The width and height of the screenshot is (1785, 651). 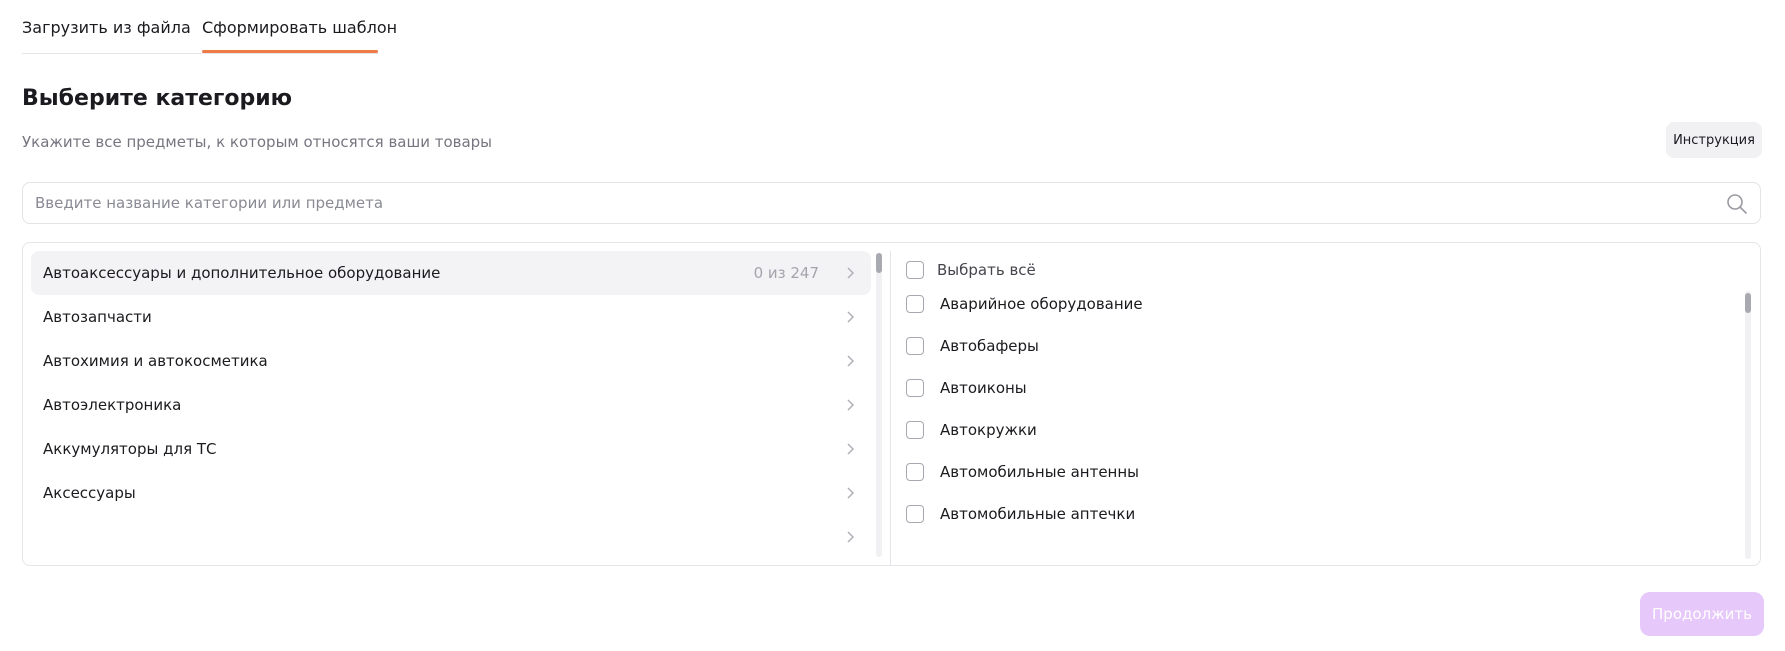 What do you see at coordinates (879, 405) in the screenshot?
I see `category-scrollbar-track` at bounding box center [879, 405].